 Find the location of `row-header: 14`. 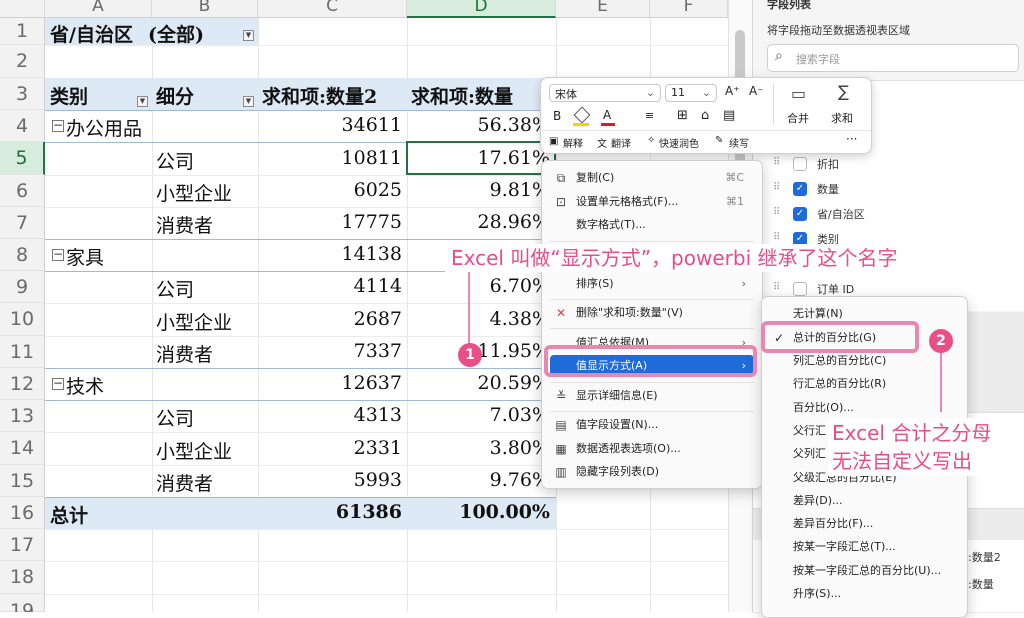

row-header: 14 is located at coordinates (22, 448).